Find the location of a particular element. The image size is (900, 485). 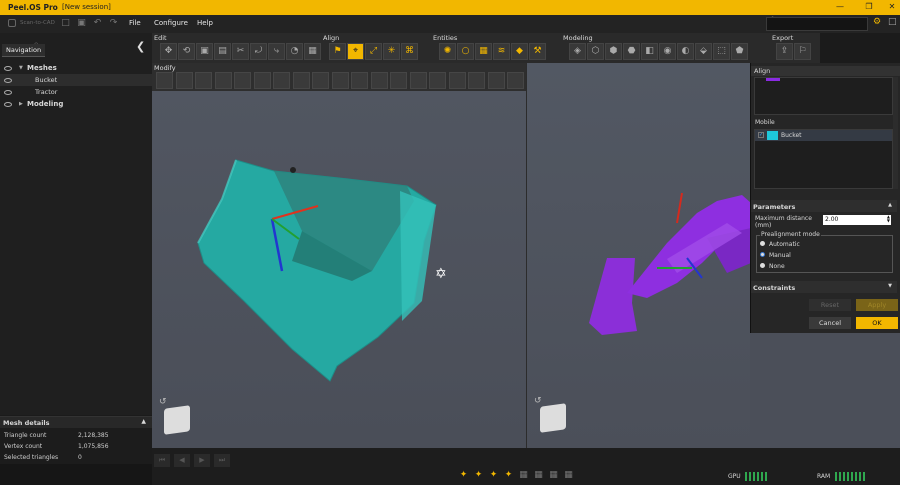

tool-button: ◧ is located at coordinates (649, 51).